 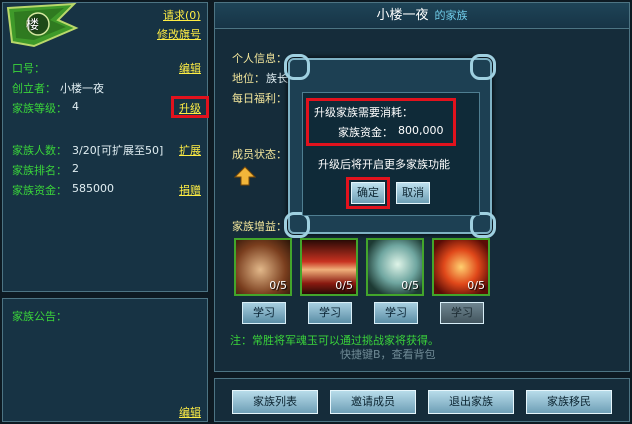 What do you see at coordinates (190, 150) in the screenshot?
I see `expand-link: 扩展` at bounding box center [190, 150].